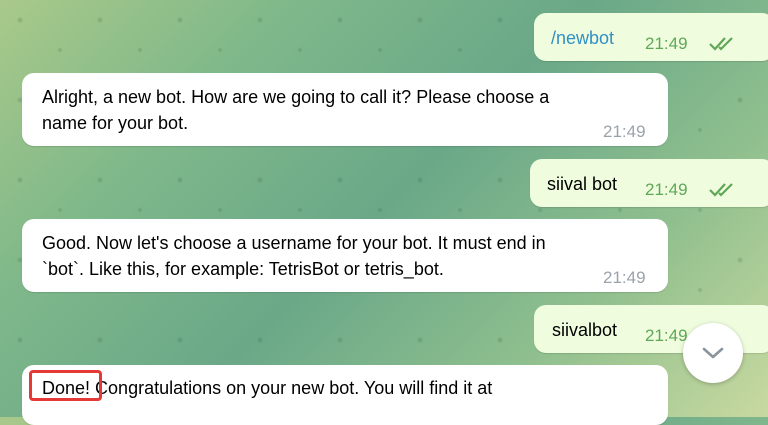  I want to click on message-text: siivalbot, so click(585, 330).